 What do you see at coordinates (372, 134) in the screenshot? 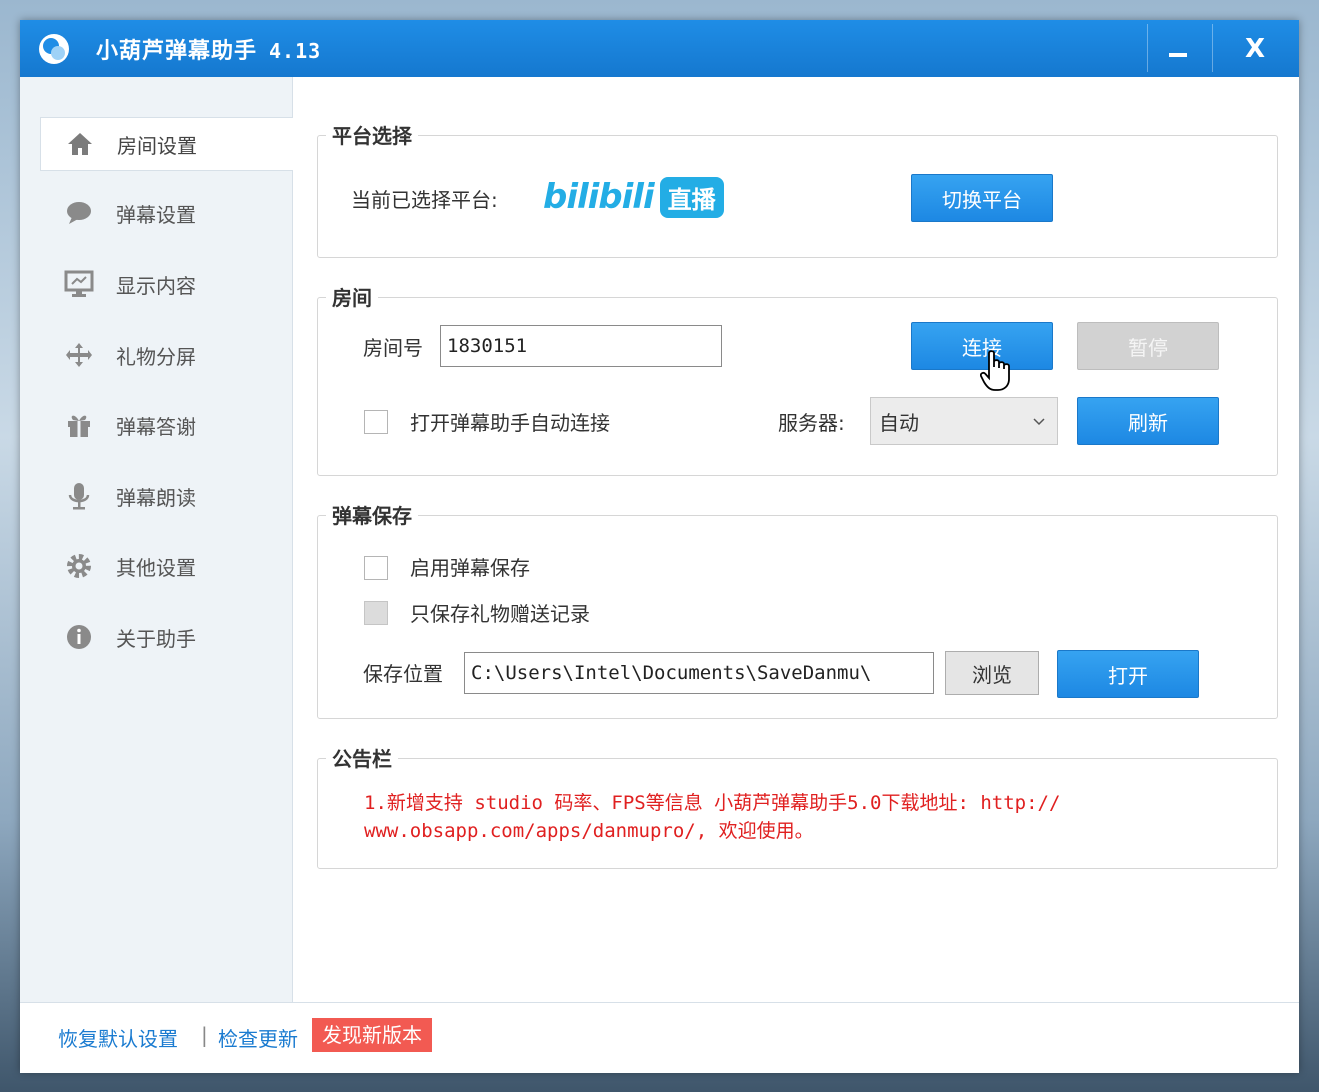
I see `platform-group-title: 平台选择` at bounding box center [372, 134].